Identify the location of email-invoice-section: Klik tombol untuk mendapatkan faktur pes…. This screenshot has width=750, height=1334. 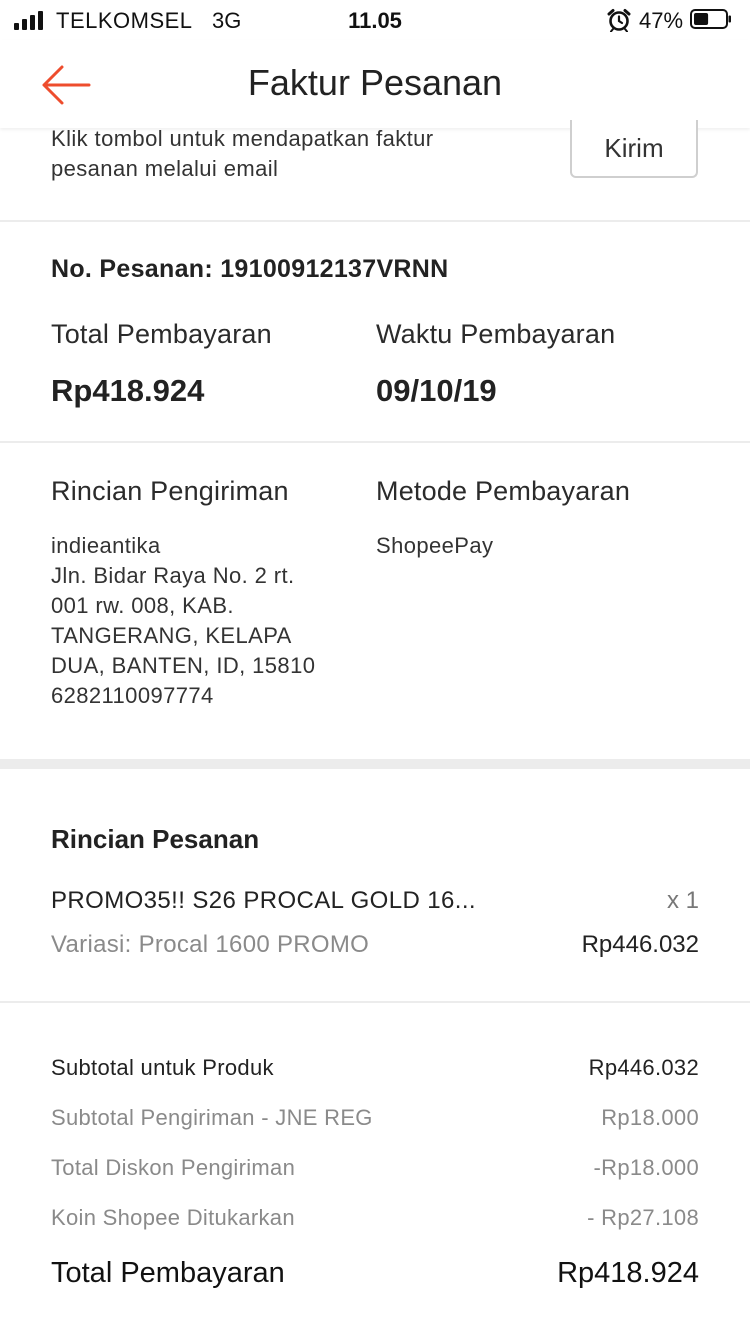
(375, 170).